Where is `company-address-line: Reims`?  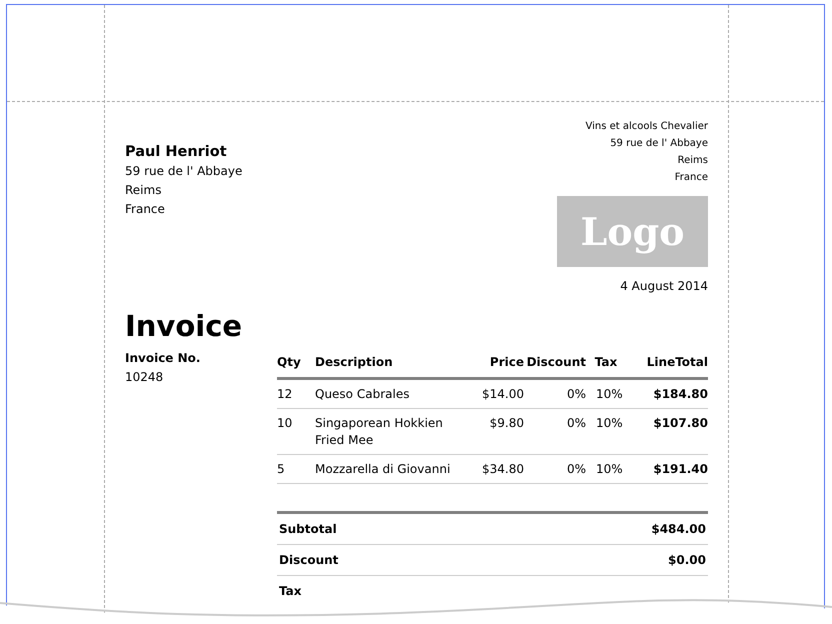 company-address-line: Reims is located at coordinates (693, 161).